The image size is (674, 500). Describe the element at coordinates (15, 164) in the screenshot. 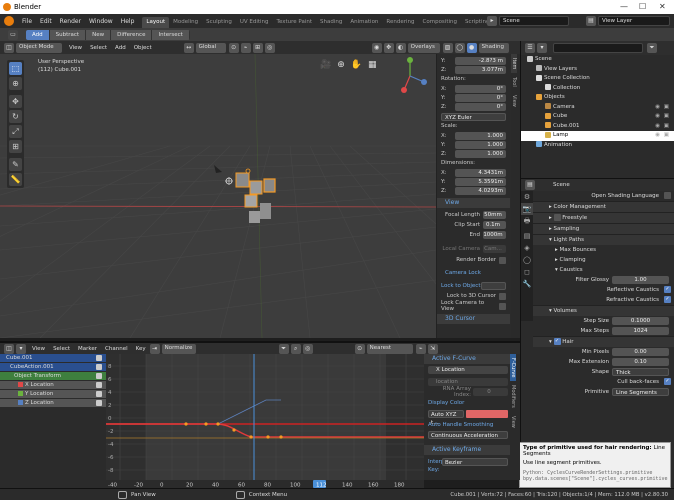

I see `annotate-tool-icon: ✎` at that location.